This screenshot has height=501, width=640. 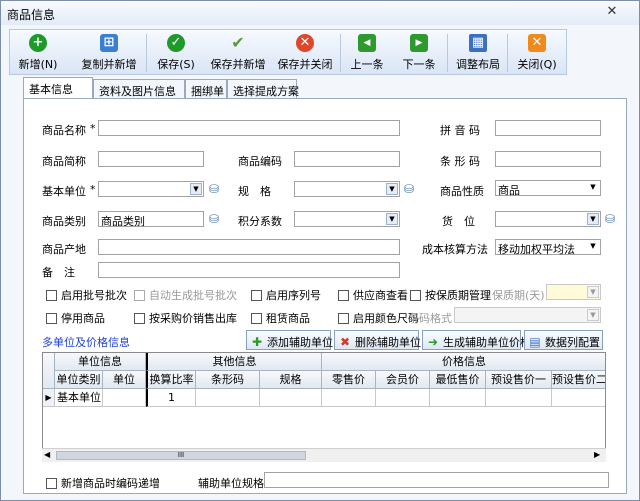 What do you see at coordinates (527, 315) in the screenshot?
I see `barcode-format-select: ▼` at bounding box center [527, 315].